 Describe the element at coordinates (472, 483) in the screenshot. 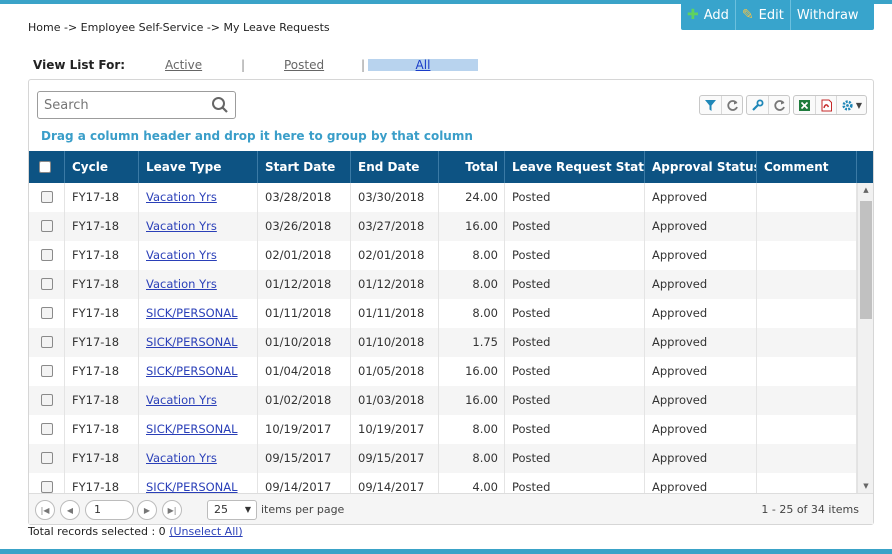

I see `cell-total: 4.00` at that location.